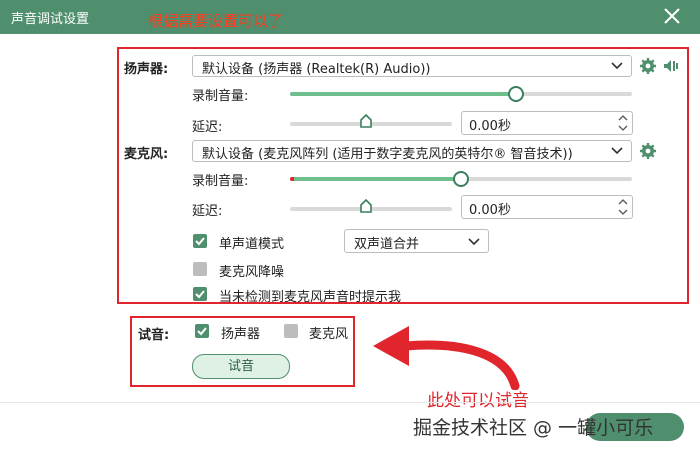 The height and width of the screenshot is (452, 700). What do you see at coordinates (154, 335) in the screenshot?
I see `test-label: 试音:` at bounding box center [154, 335].